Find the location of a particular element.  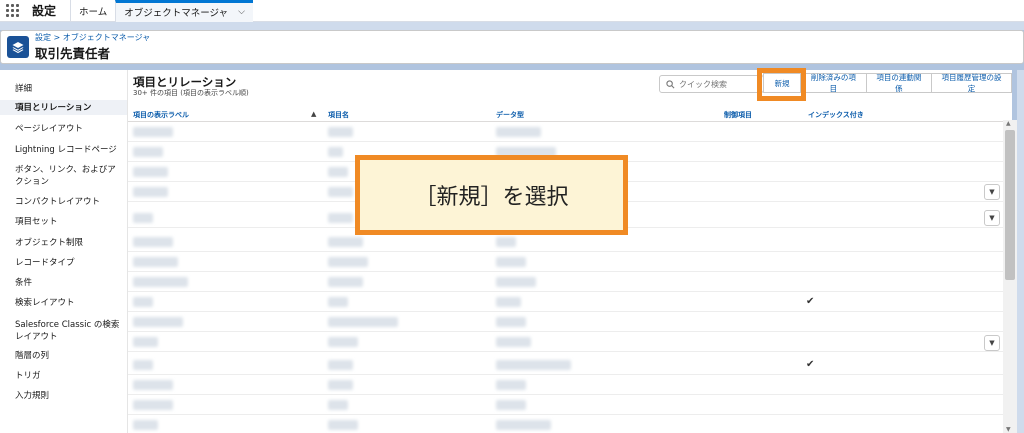

sidebar-item-triggers: トリガ is located at coordinates (63, 376).